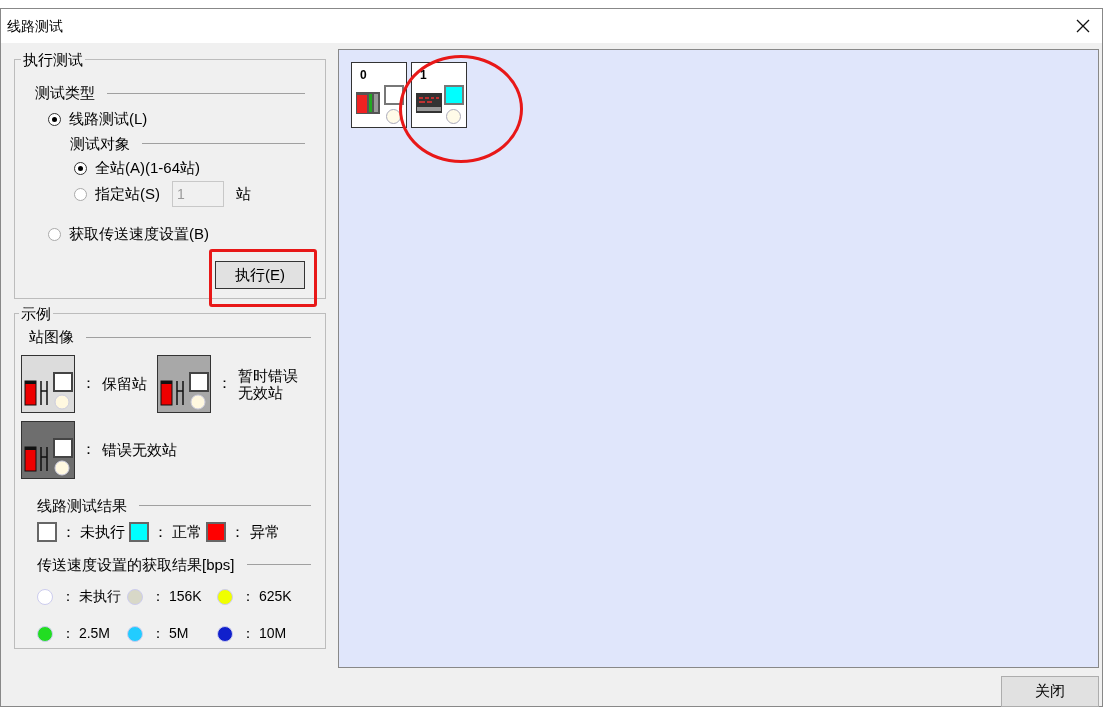  Describe the element at coordinates (268, 383) in the screenshot. I see `legend-label: 暂时错误 无效站` at that location.